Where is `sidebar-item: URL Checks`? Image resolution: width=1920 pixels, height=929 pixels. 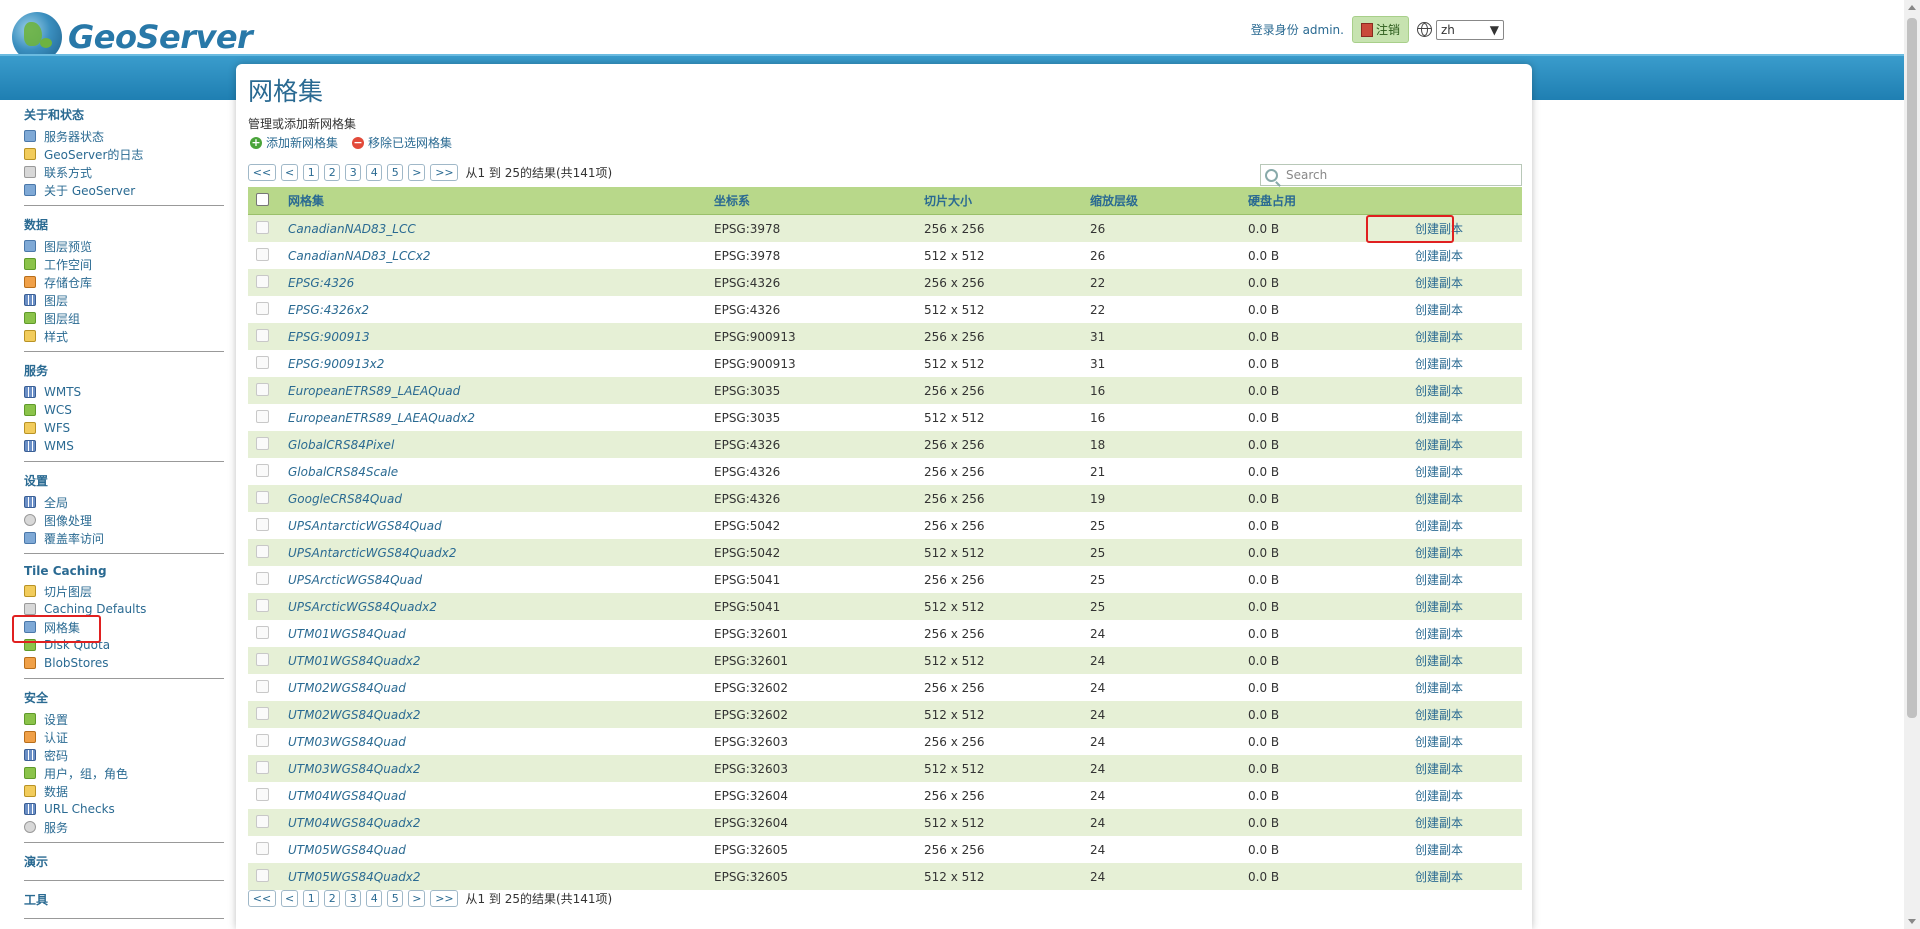
sidebar-item: URL Checks is located at coordinates (124, 809).